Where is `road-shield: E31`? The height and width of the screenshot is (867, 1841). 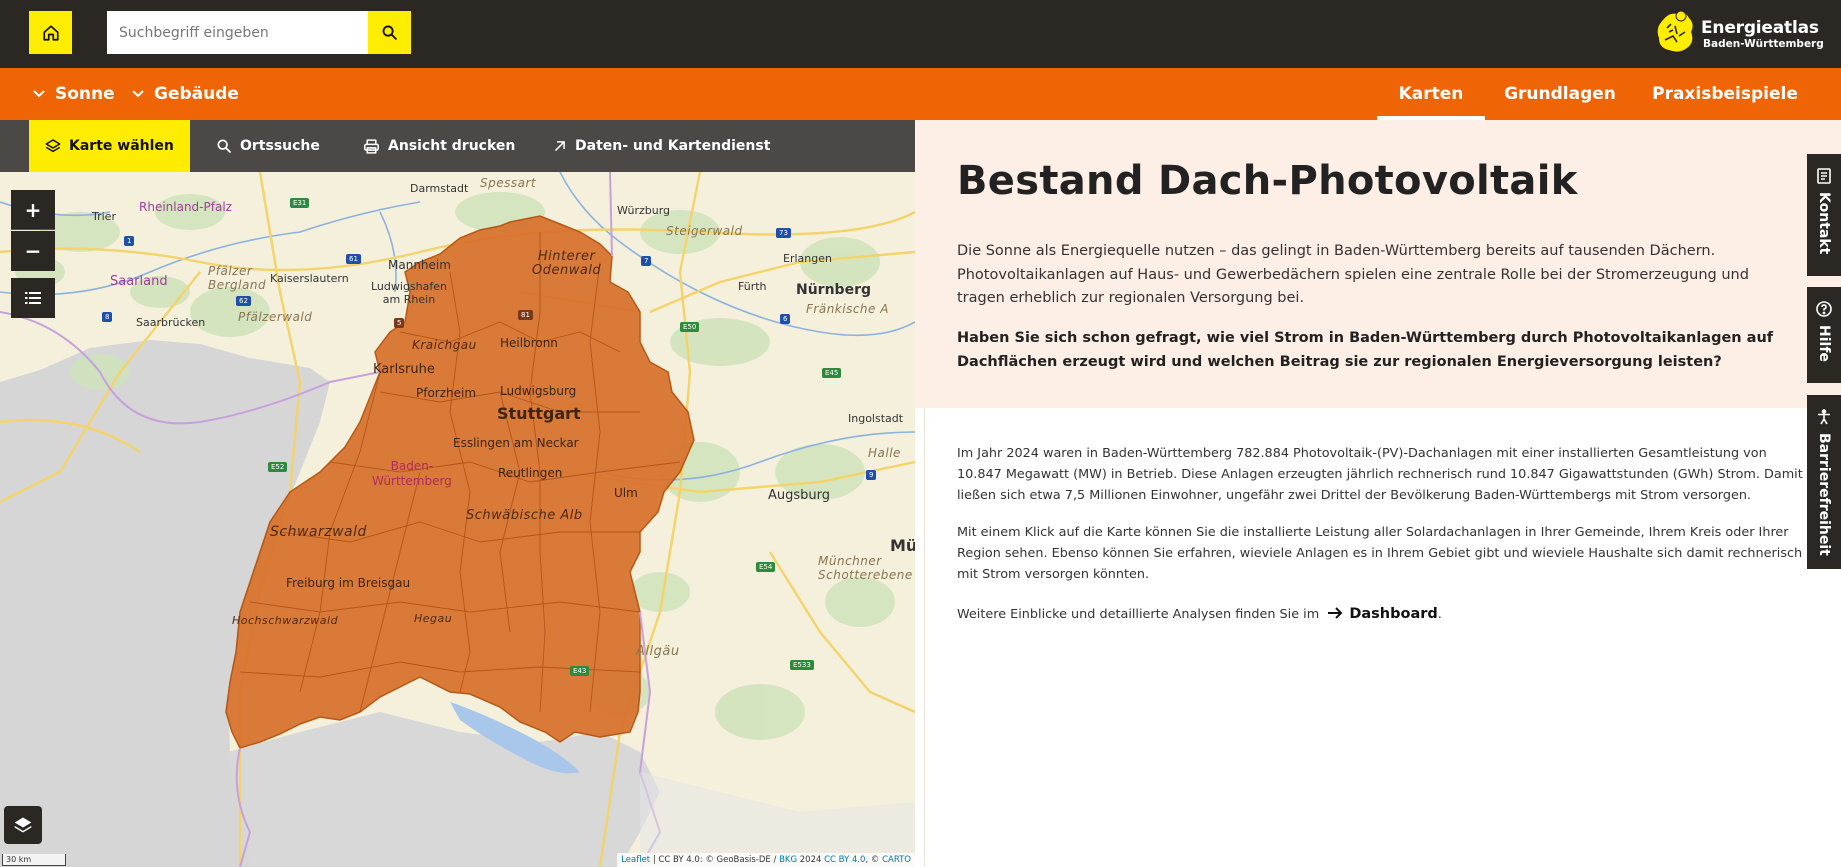
road-shield: E31 is located at coordinates (300, 203).